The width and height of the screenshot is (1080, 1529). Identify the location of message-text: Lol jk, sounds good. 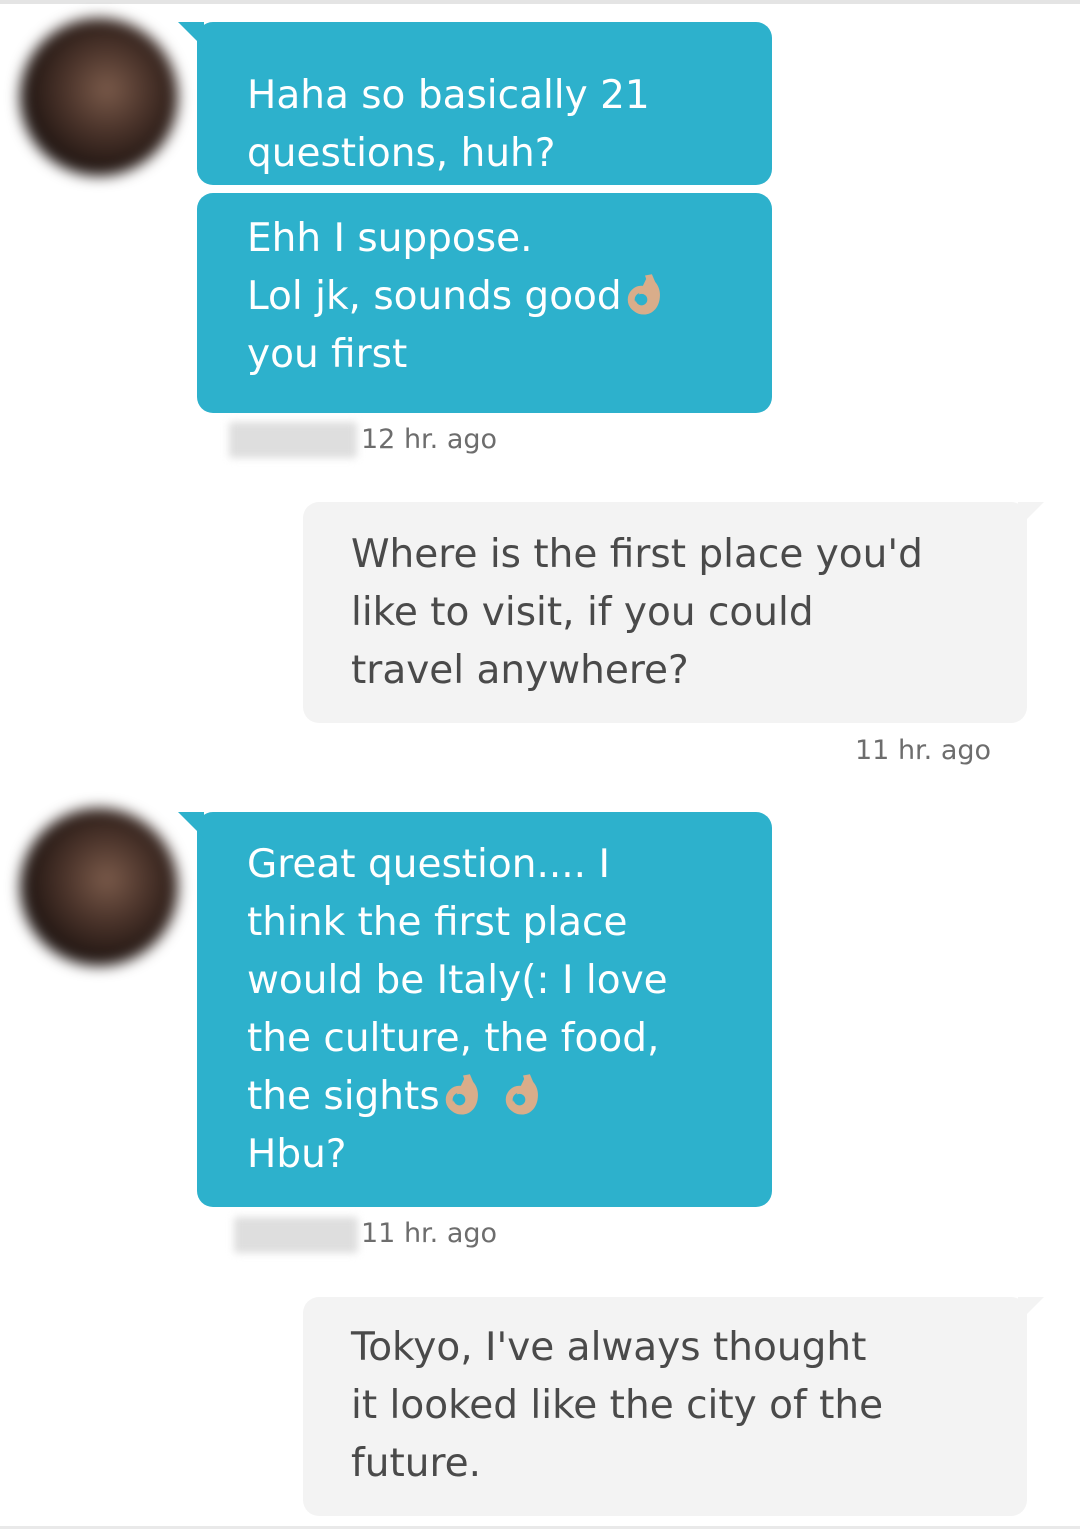
(434, 296).